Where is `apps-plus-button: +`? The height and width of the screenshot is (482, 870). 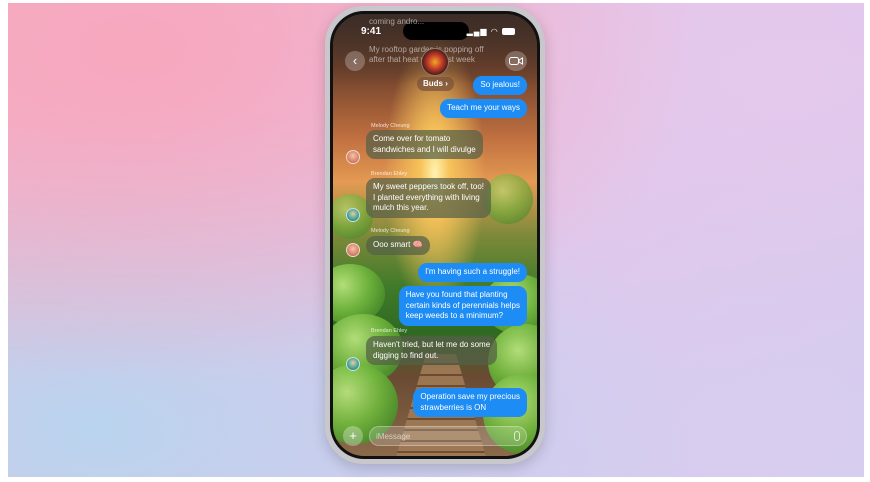 apps-plus-button: + is located at coordinates (353, 436).